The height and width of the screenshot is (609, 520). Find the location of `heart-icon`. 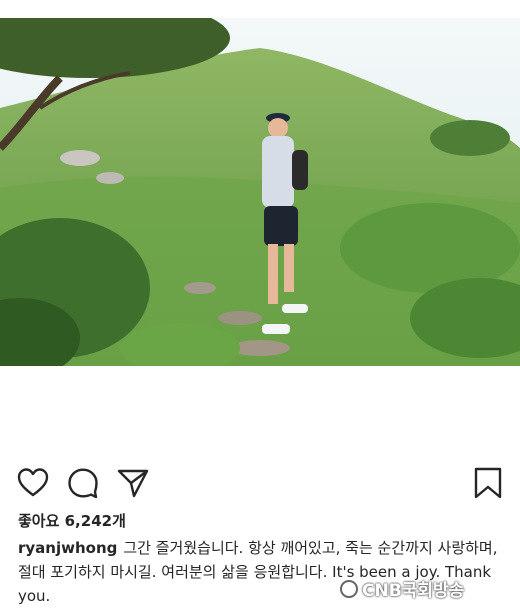

heart-icon is located at coordinates (33, 483).